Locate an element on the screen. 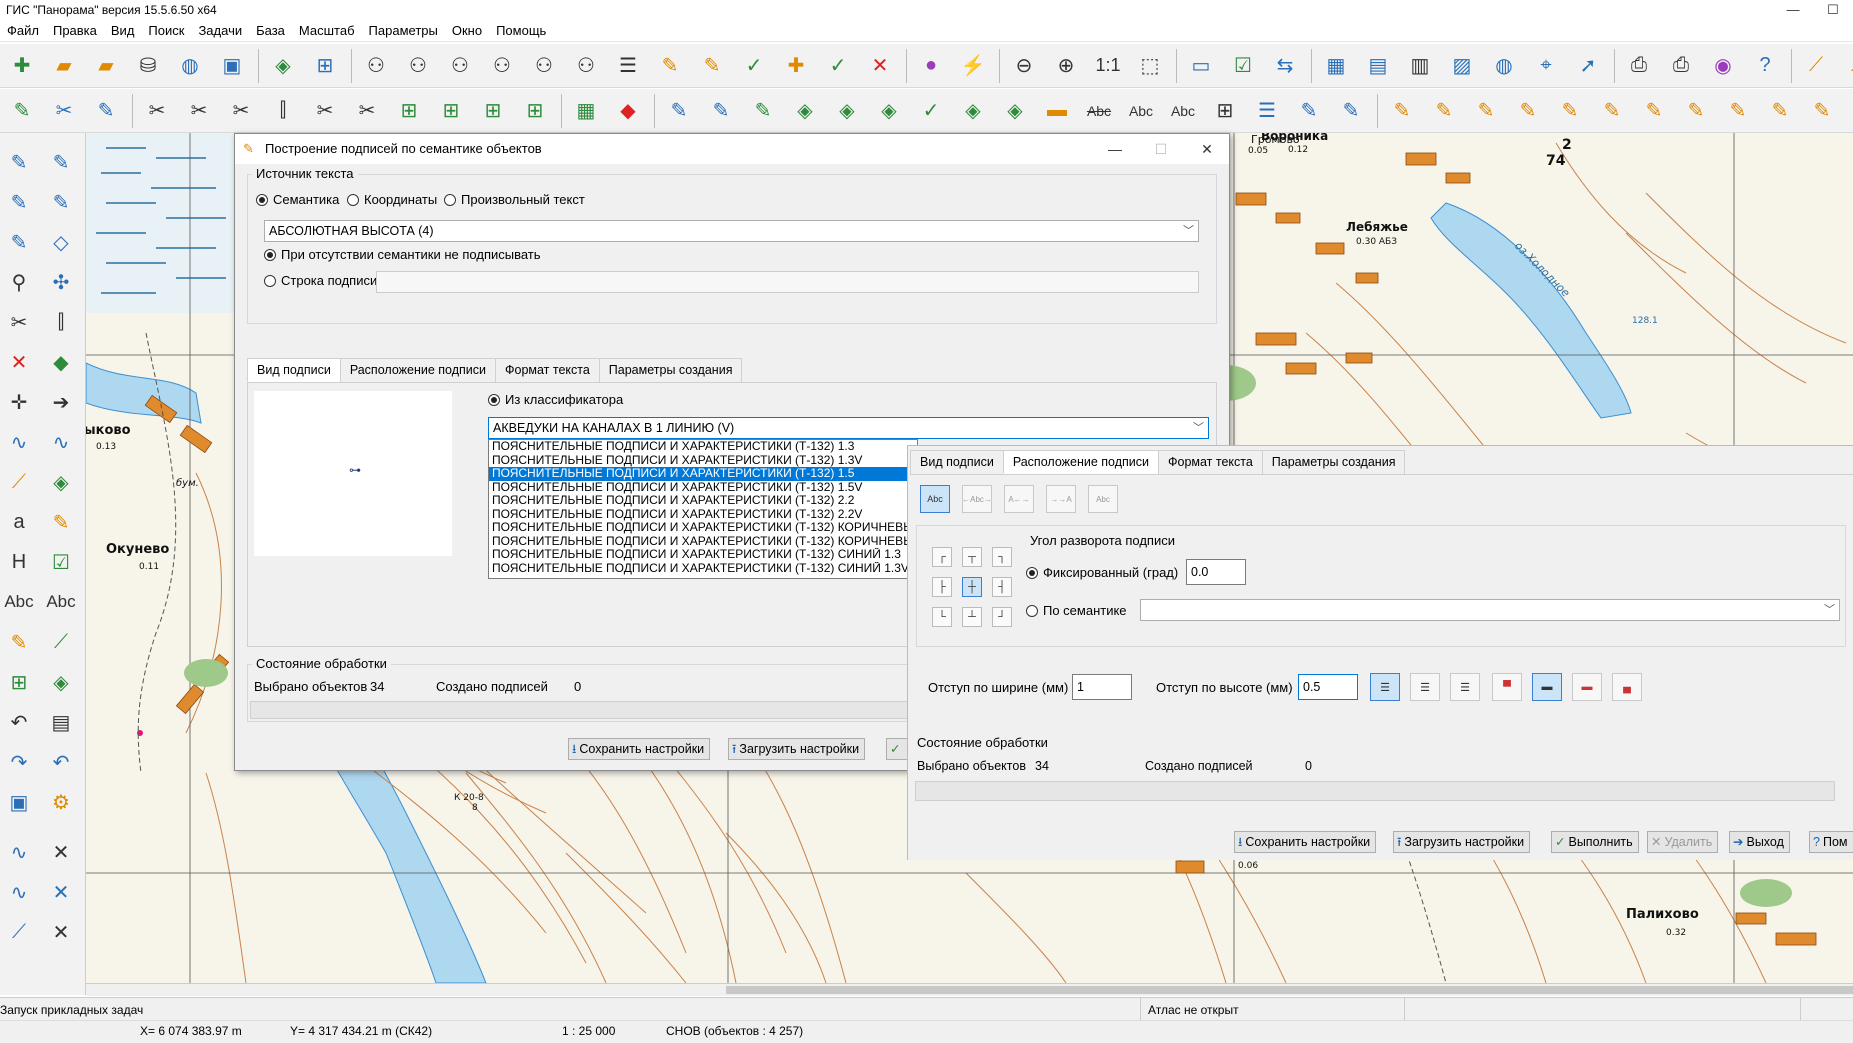  web-map-icon: ▣ is located at coordinates (232, 66).